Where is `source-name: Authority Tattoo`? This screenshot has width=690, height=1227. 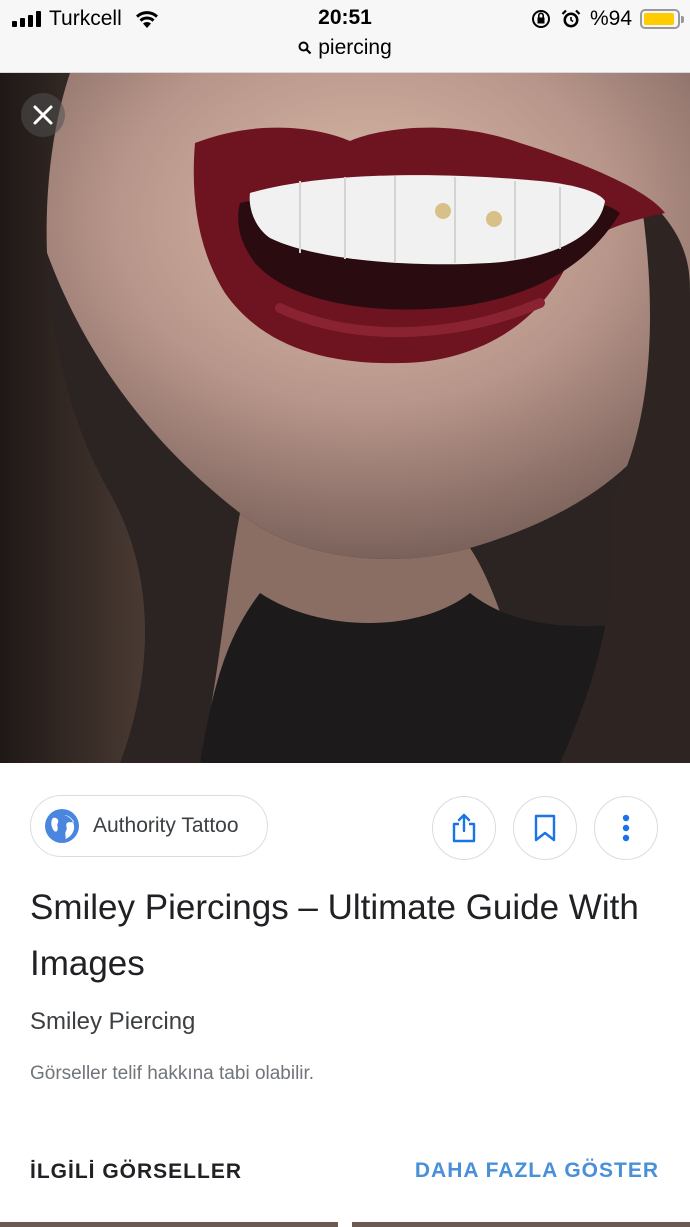 source-name: Authority Tattoo is located at coordinates (166, 825).